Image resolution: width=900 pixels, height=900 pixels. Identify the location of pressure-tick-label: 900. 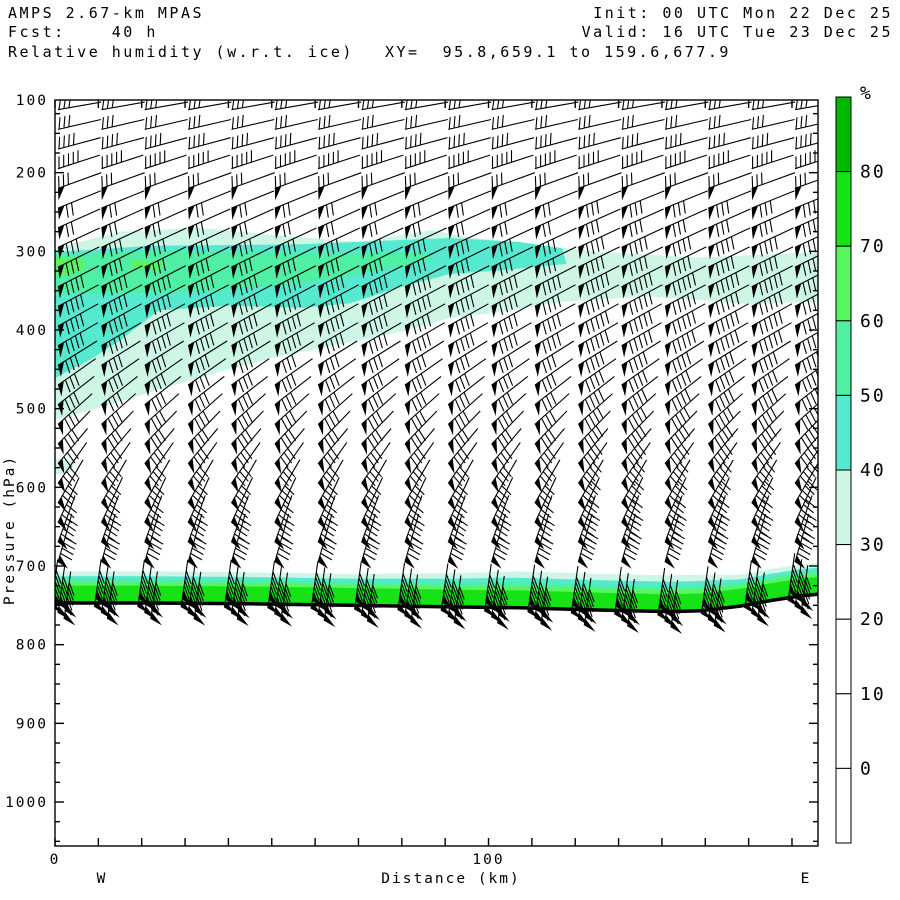
(32, 724).